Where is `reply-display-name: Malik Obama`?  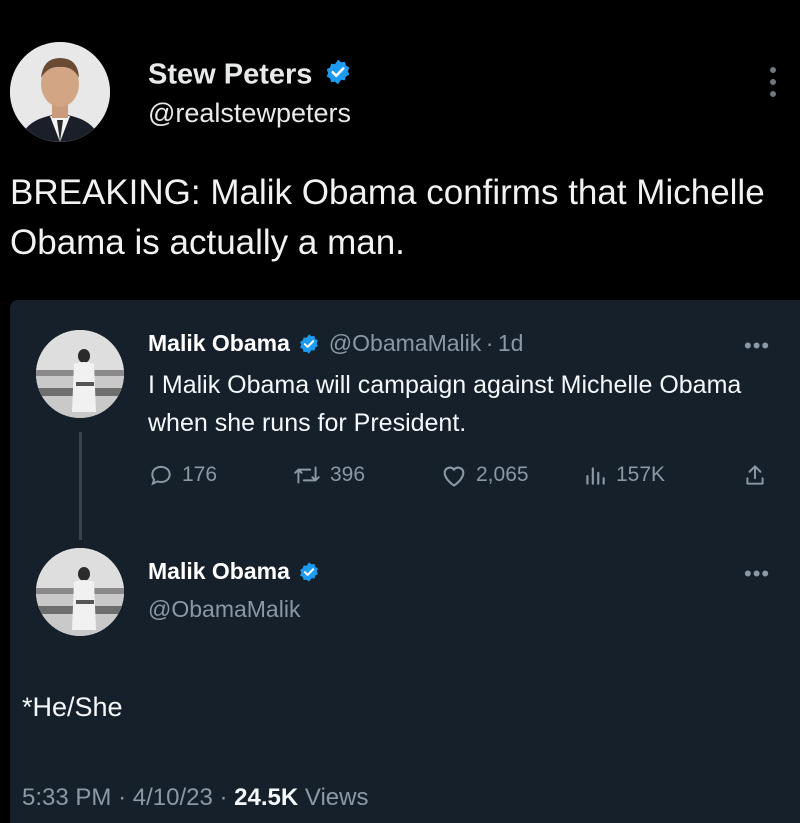
reply-display-name: Malik Obama is located at coordinates (219, 343).